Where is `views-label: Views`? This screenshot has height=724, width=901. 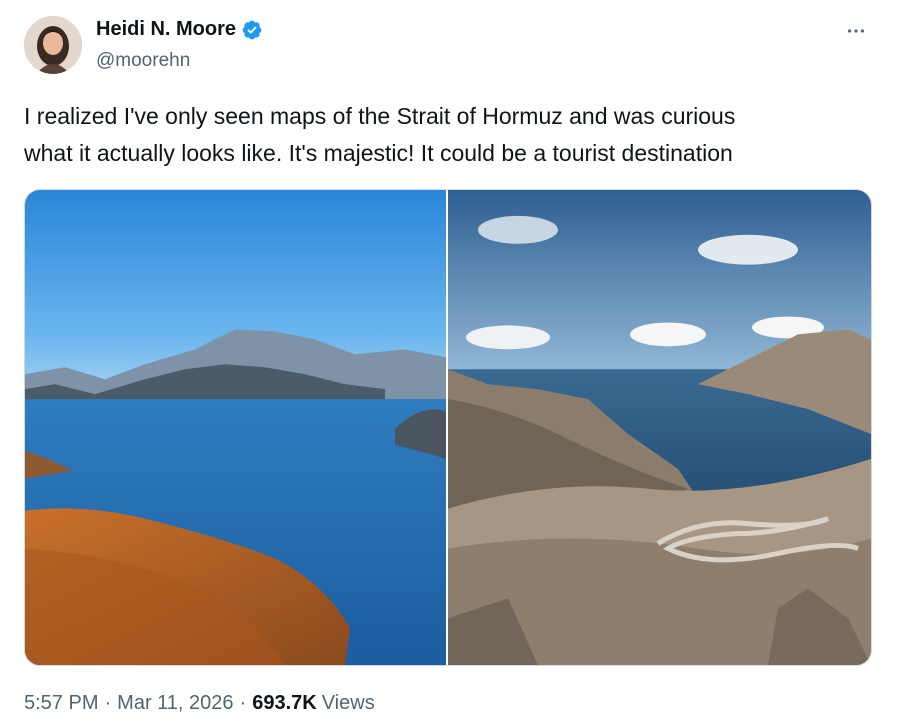
views-label: Views is located at coordinates (348, 703).